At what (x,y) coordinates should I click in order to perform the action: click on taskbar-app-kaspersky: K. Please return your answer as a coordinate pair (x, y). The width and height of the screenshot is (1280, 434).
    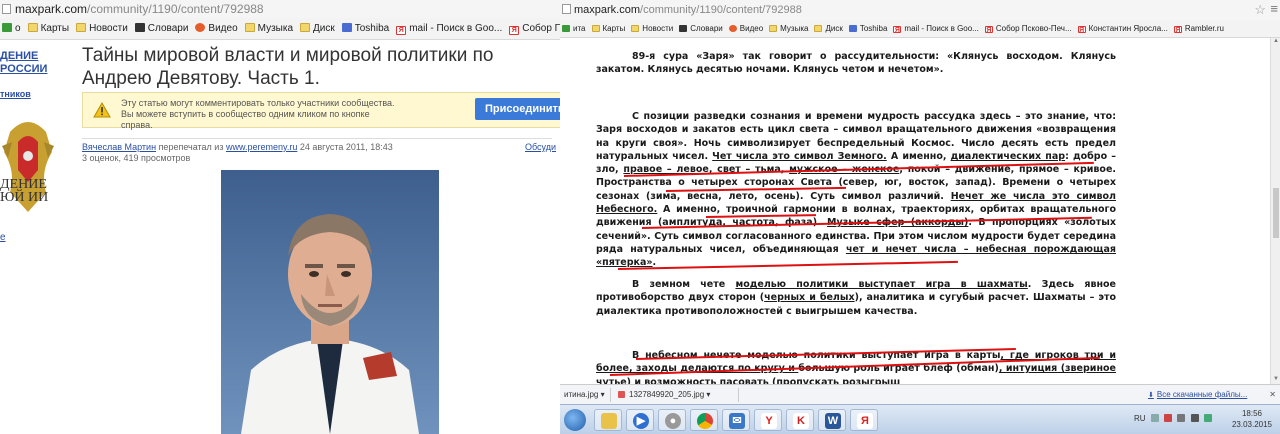
    Looking at the image, I should click on (800, 420).